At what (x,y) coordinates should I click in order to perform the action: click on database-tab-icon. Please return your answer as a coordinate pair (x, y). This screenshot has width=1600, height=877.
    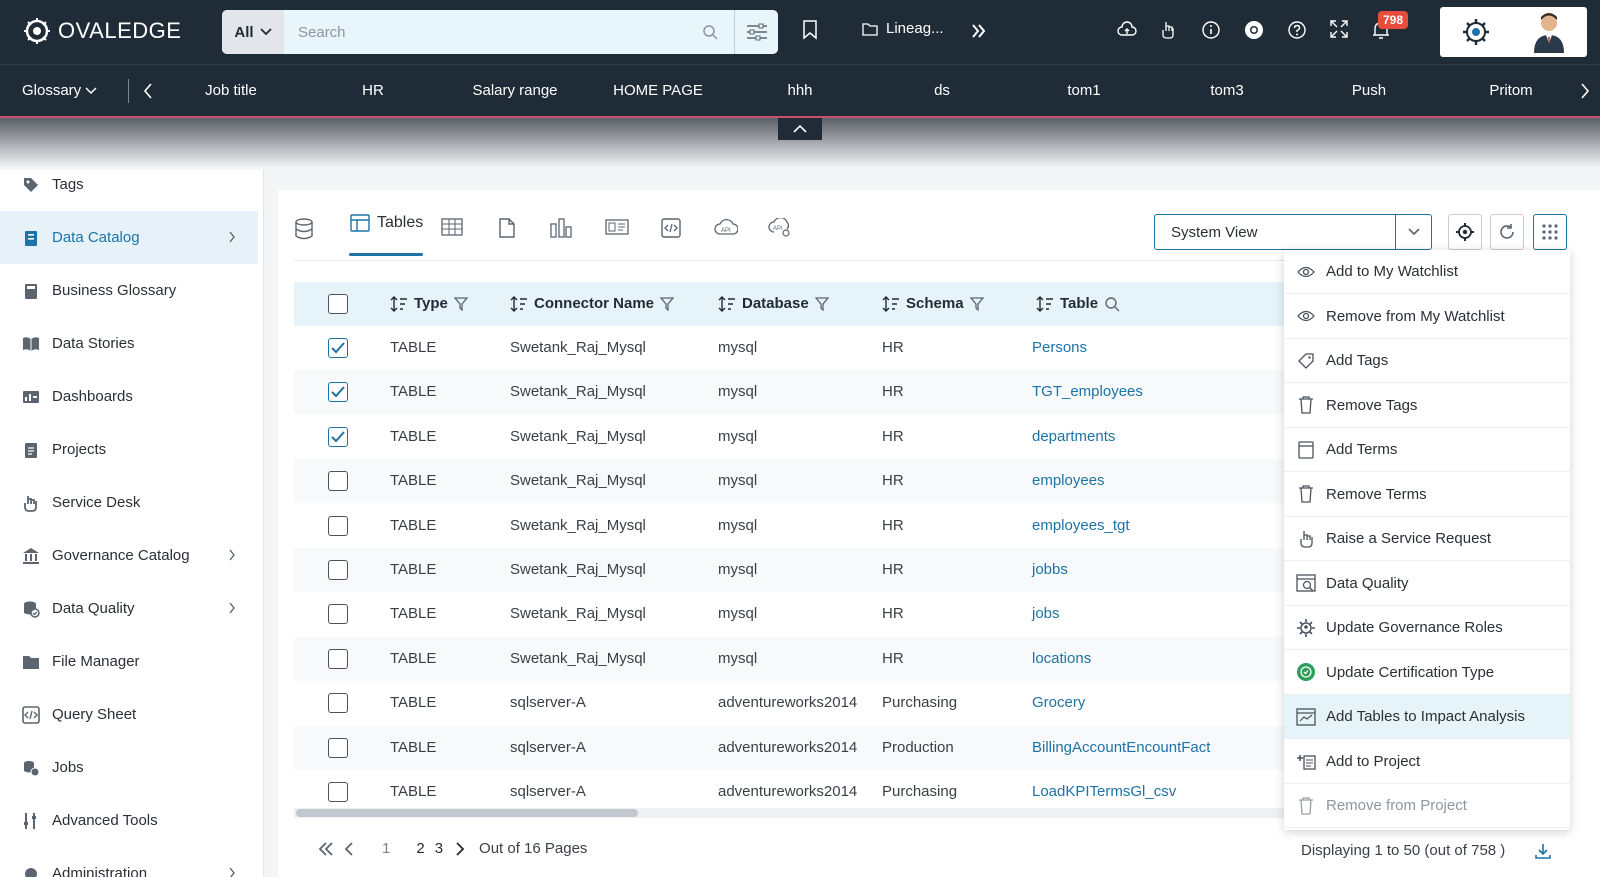
    Looking at the image, I should click on (304, 229).